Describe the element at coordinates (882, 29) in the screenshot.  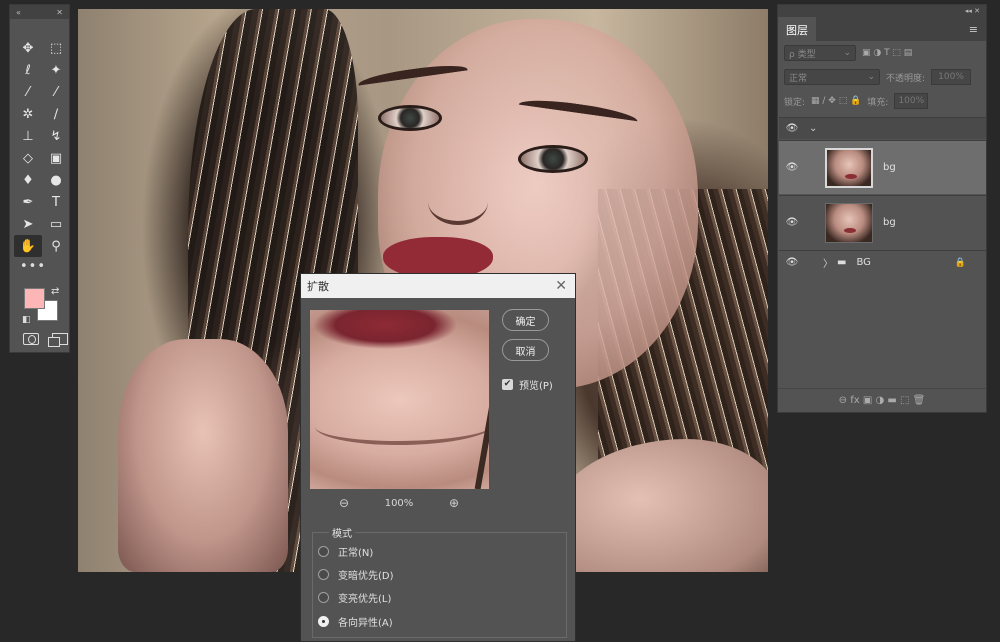
I see `layers-panel-tabs: 图层 ≡` at that location.